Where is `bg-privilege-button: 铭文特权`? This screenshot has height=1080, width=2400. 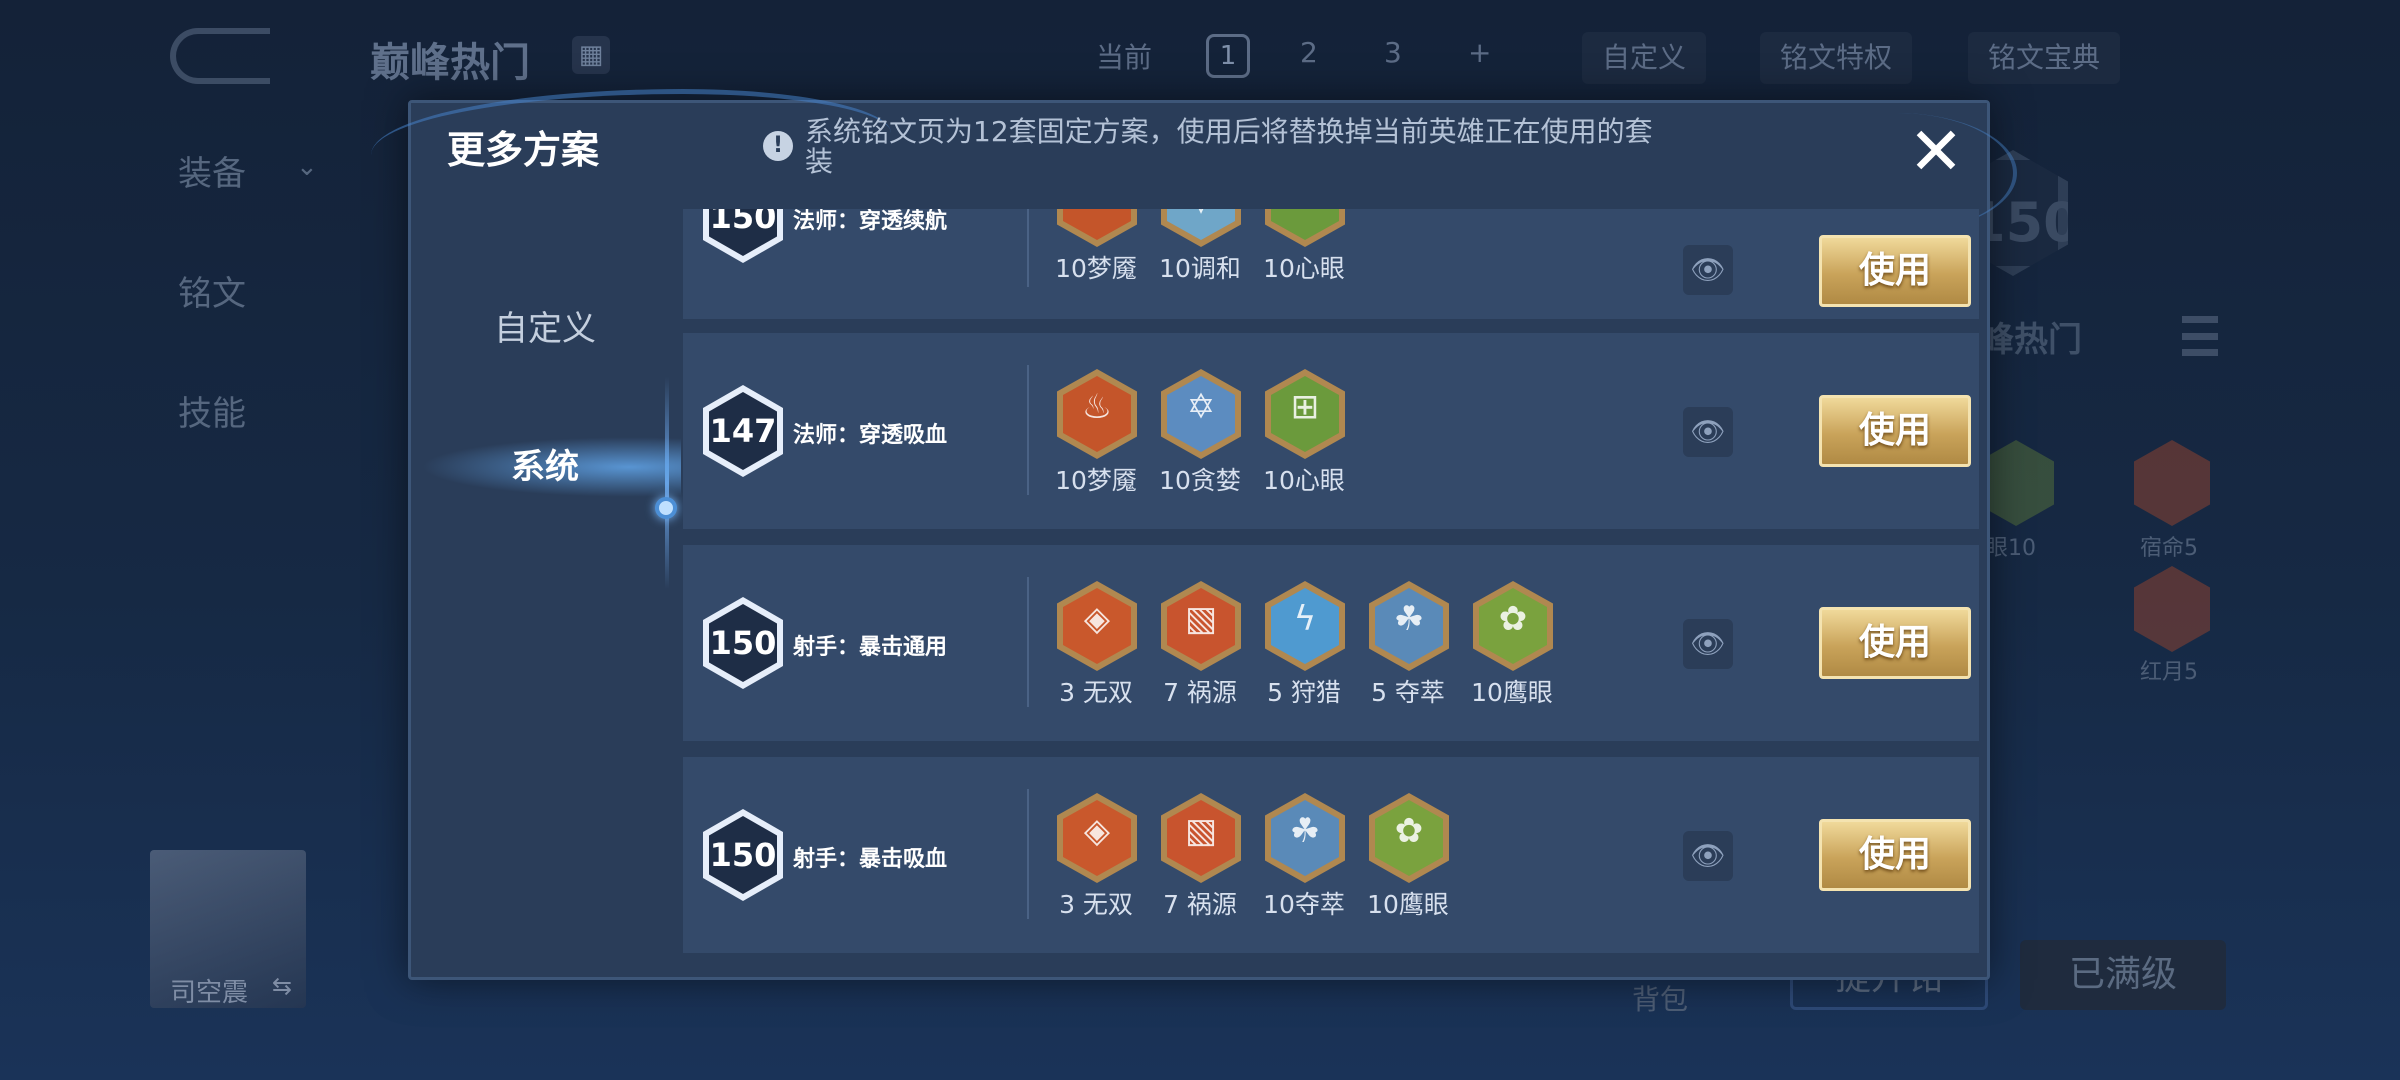
bg-privilege-button: 铭文特权 is located at coordinates (1836, 58).